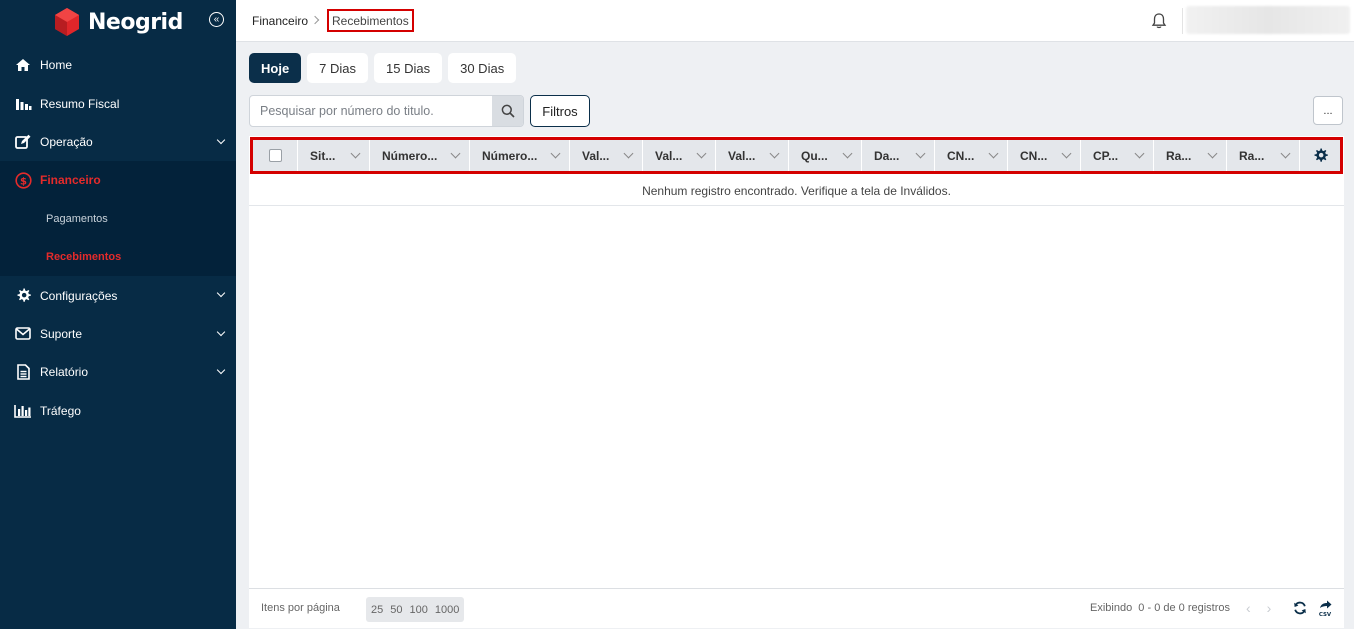 This screenshot has height=629, width=1354. I want to click on dollar-icon: $, so click(23, 180).